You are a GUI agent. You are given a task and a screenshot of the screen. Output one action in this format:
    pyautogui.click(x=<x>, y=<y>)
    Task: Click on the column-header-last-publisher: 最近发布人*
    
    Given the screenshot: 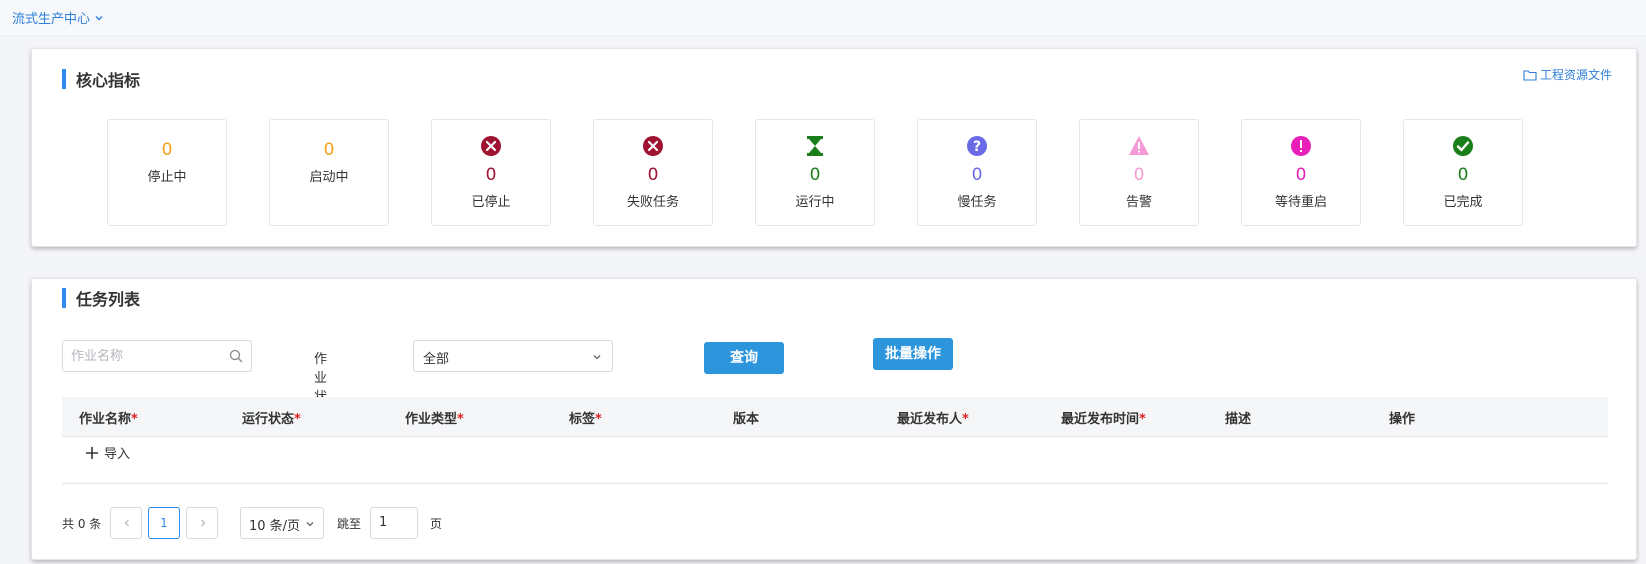 What is the action you would take?
    pyautogui.click(x=933, y=417)
    